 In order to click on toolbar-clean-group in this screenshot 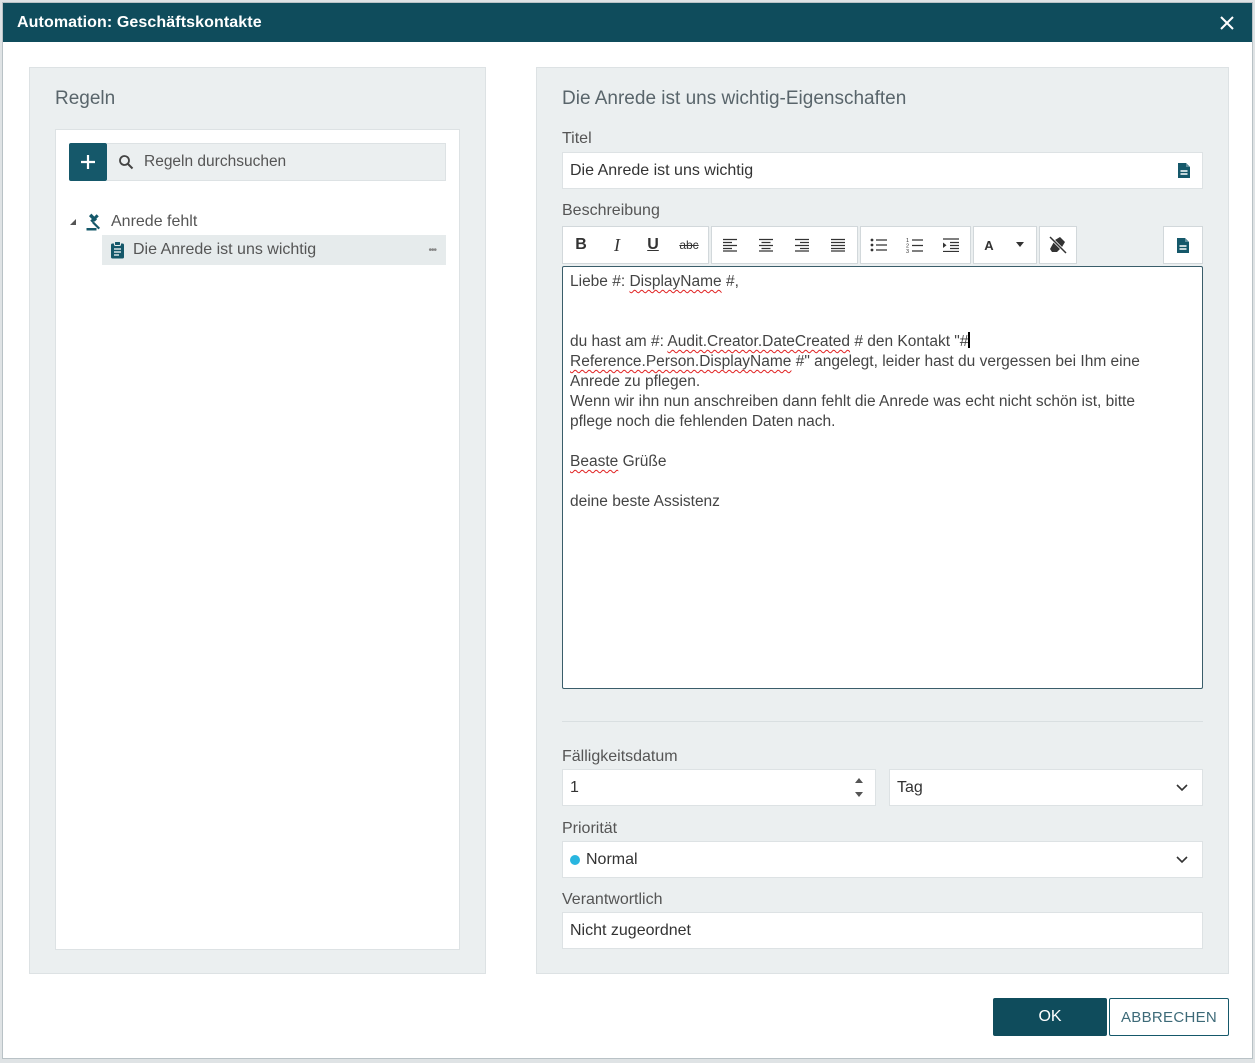, I will do `click(1058, 245)`.